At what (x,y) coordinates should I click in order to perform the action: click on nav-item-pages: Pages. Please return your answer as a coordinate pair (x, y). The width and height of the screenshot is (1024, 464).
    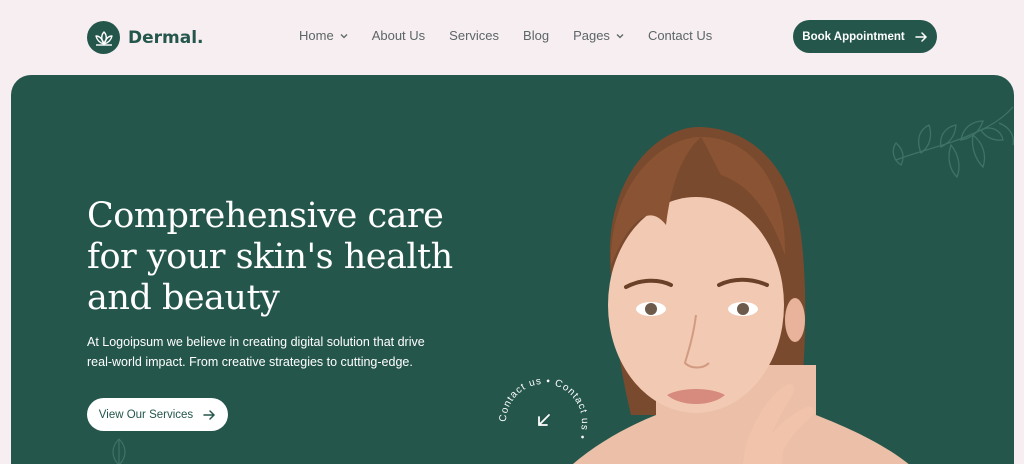
    Looking at the image, I should click on (598, 35).